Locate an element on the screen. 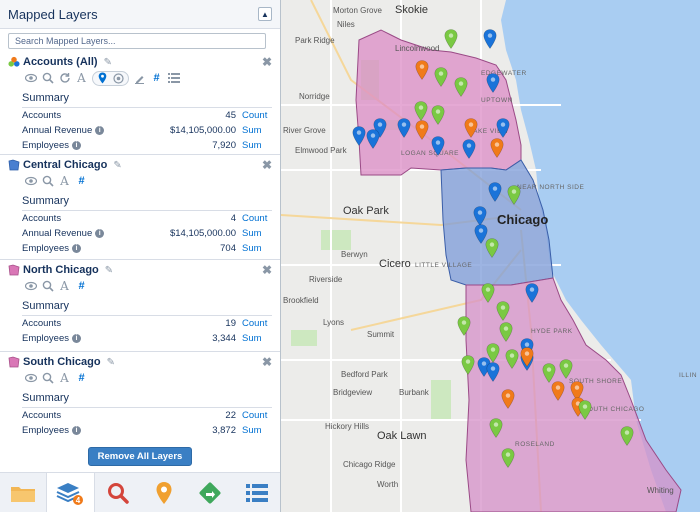 This screenshot has width=700, height=512. caret-up-icon: ▲ is located at coordinates (265, 14).